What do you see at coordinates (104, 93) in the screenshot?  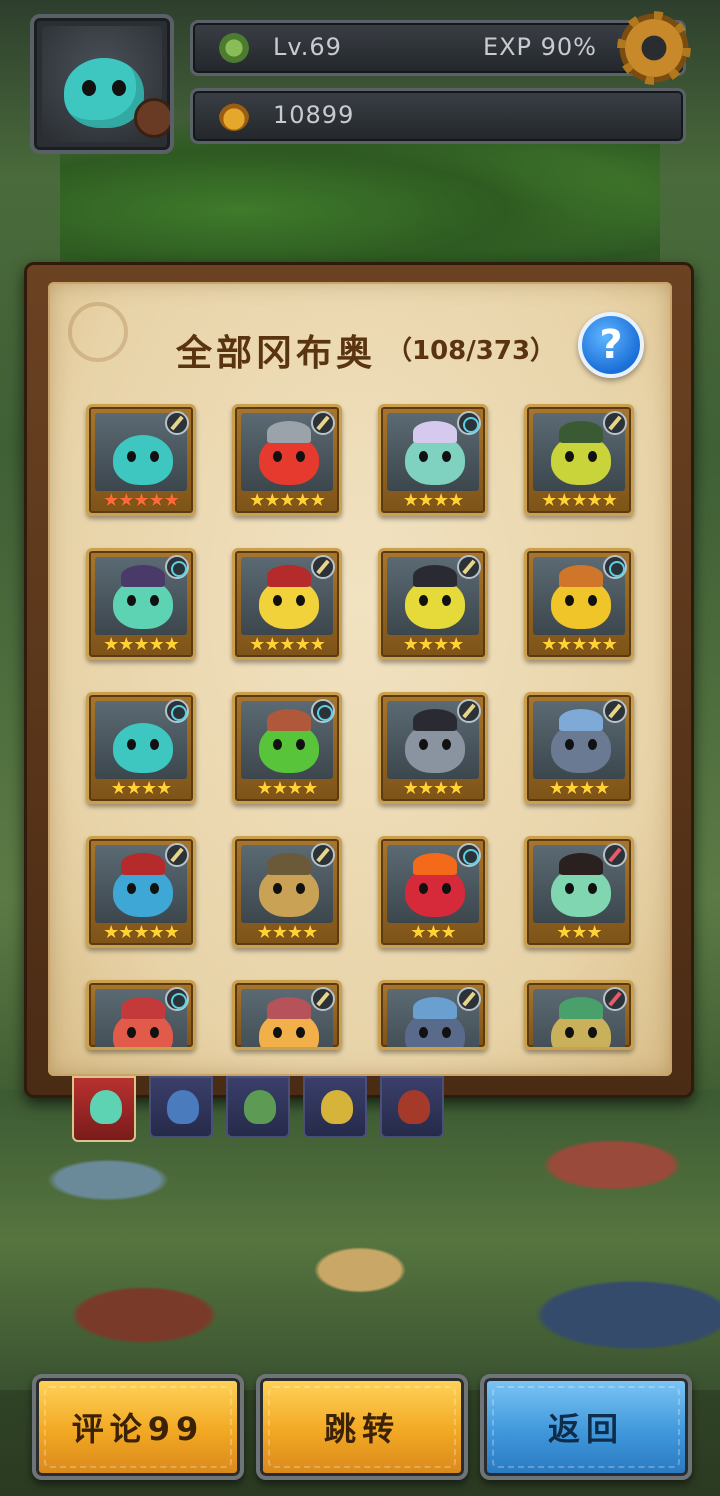 I see `avatar-slime-icon` at bounding box center [104, 93].